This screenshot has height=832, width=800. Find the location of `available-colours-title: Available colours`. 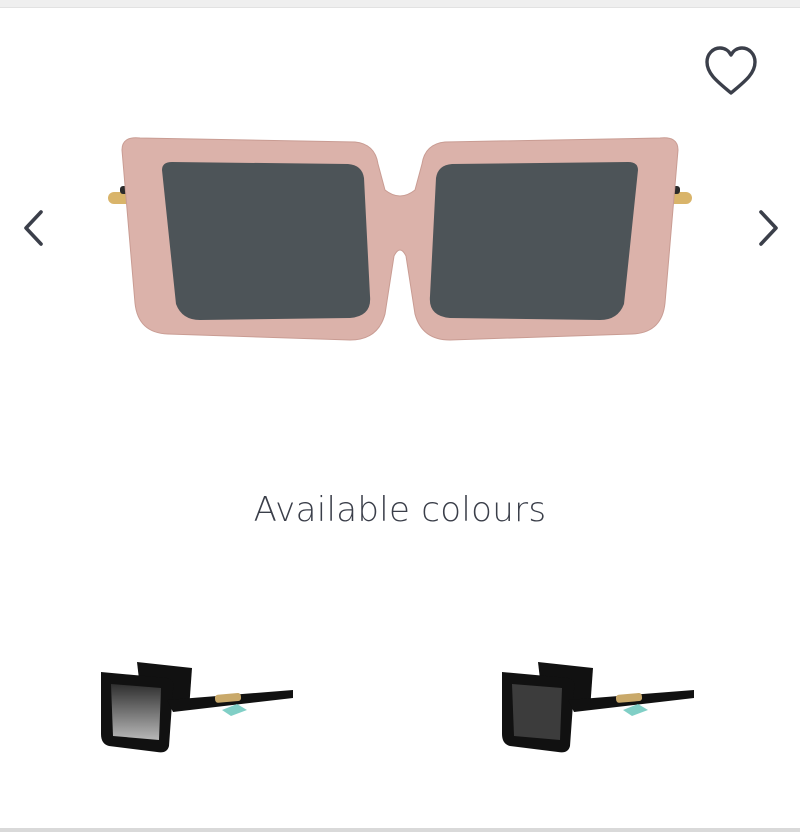

available-colours-title: Available colours is located at coordinates (400, 510).